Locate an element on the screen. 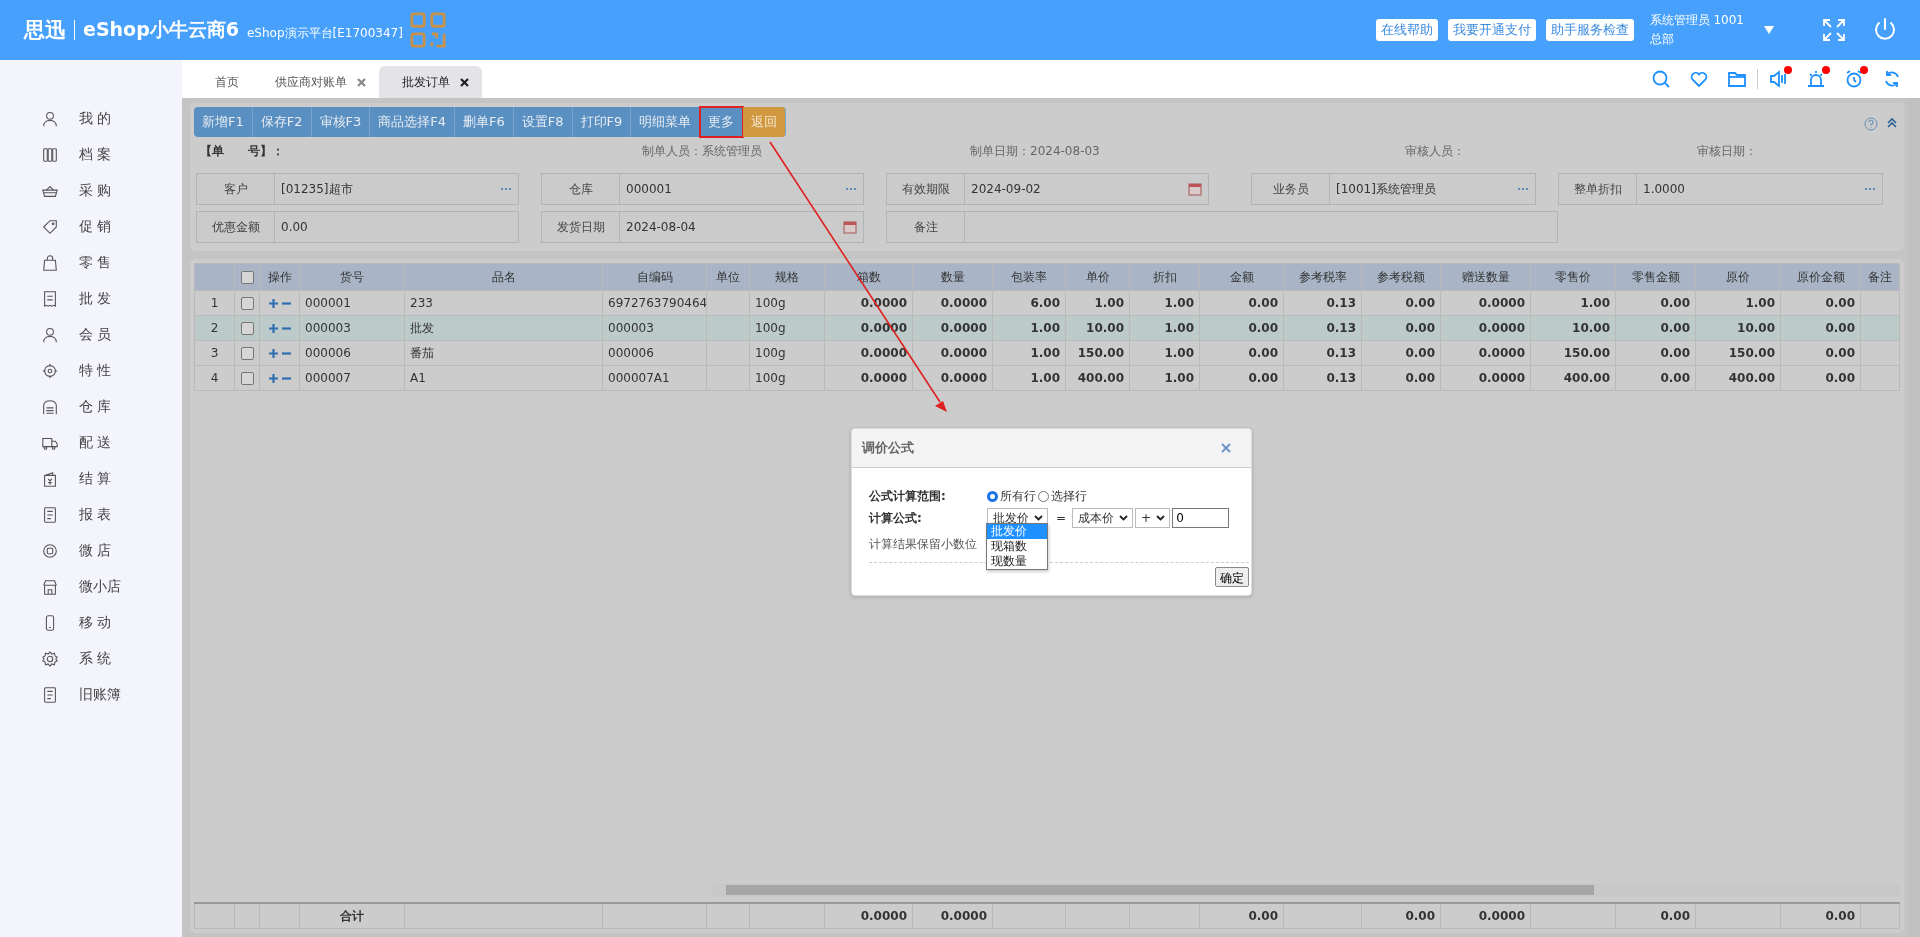  sidebar-item: 结 算 is located at coordinates (91, 479).